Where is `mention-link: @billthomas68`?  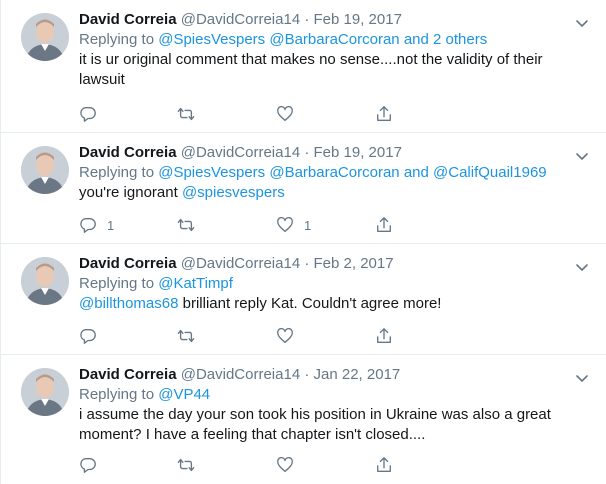
mention-link: @billthomas68 is located at coordinates (128, 303).